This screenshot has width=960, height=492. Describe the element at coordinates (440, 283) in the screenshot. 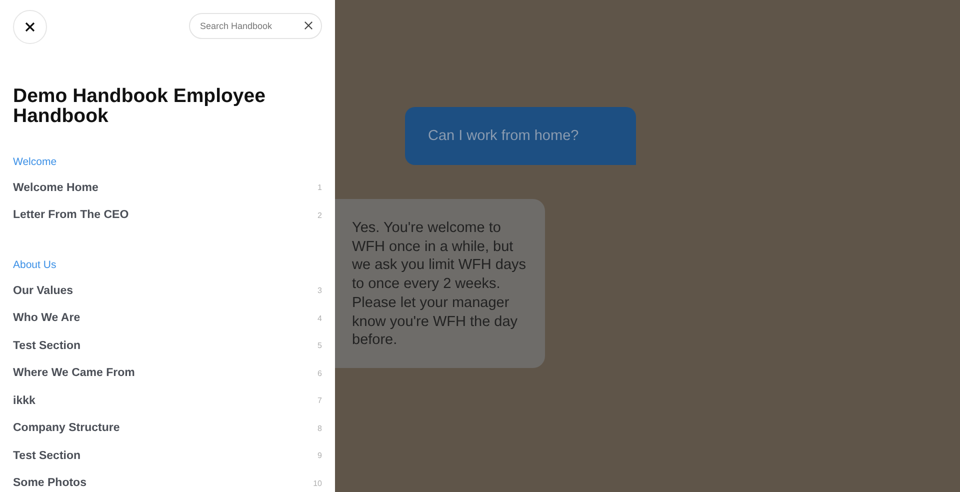

I see `answer-bubble: Yes. You're welcome to WFH once in a while, but we ask you limit WFH days to once every 2 weeks. Please let your manager know you're WFH the day before.` at that location.